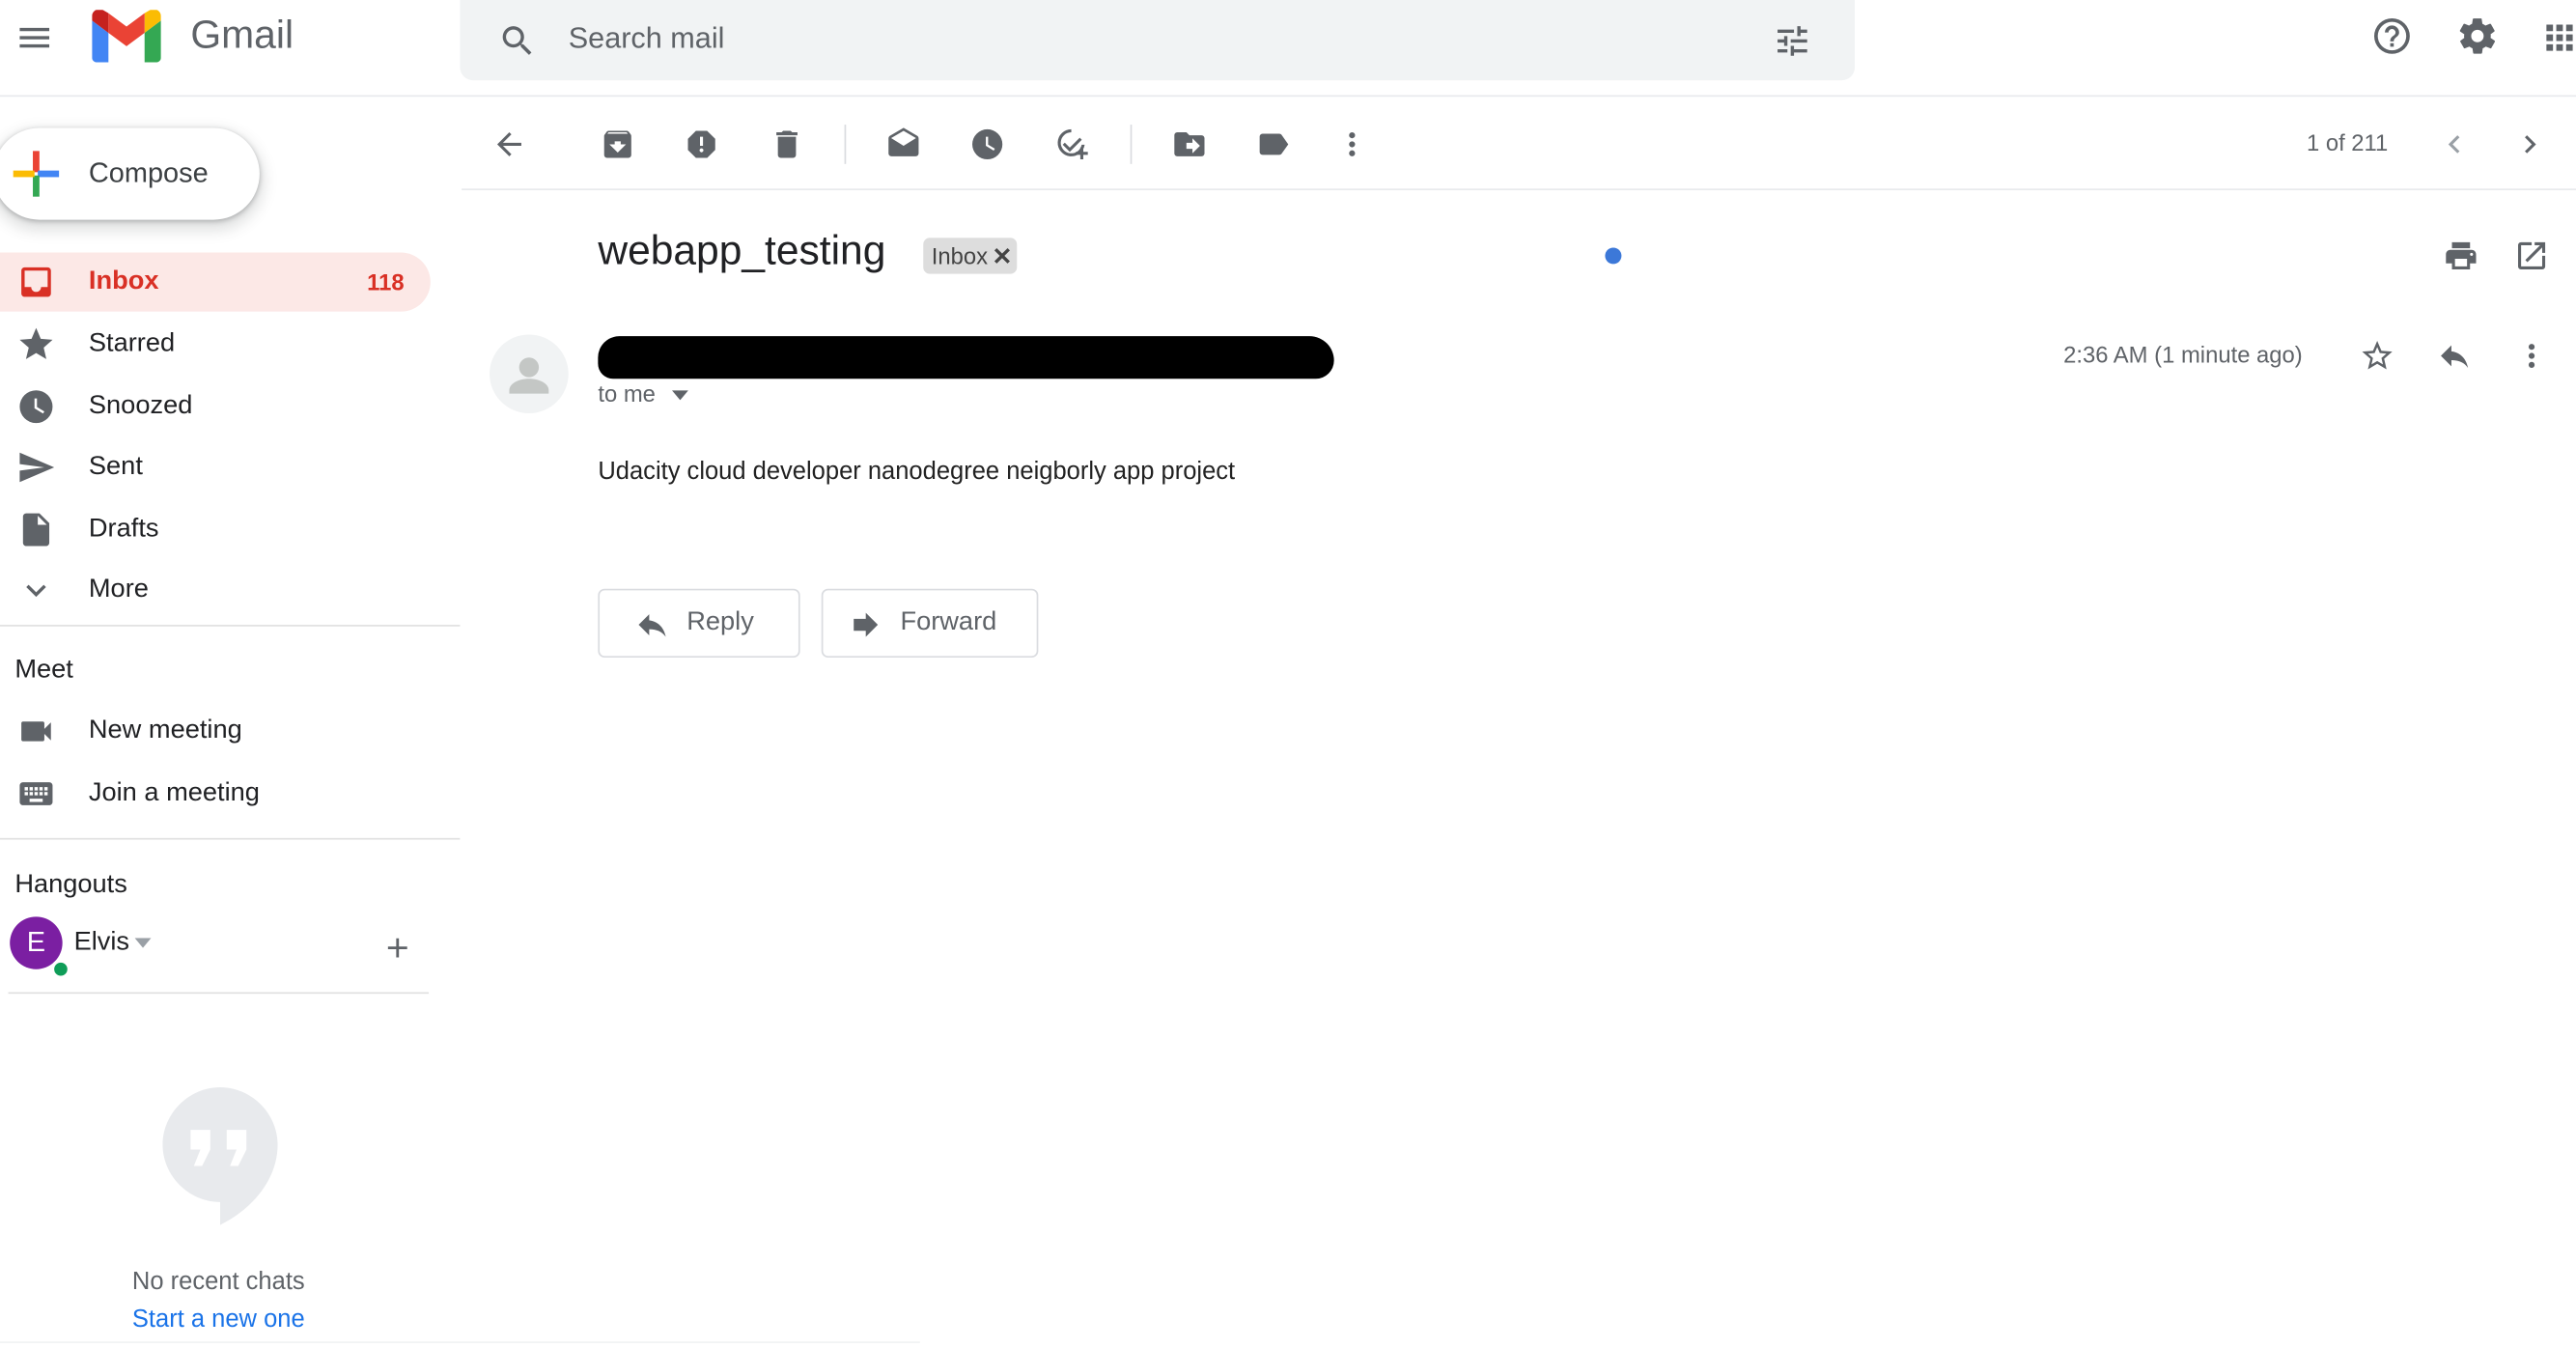 This screenshot has height=1348, width=2576. I want to click on open-in-new-window-icon, so click(2532, 256).